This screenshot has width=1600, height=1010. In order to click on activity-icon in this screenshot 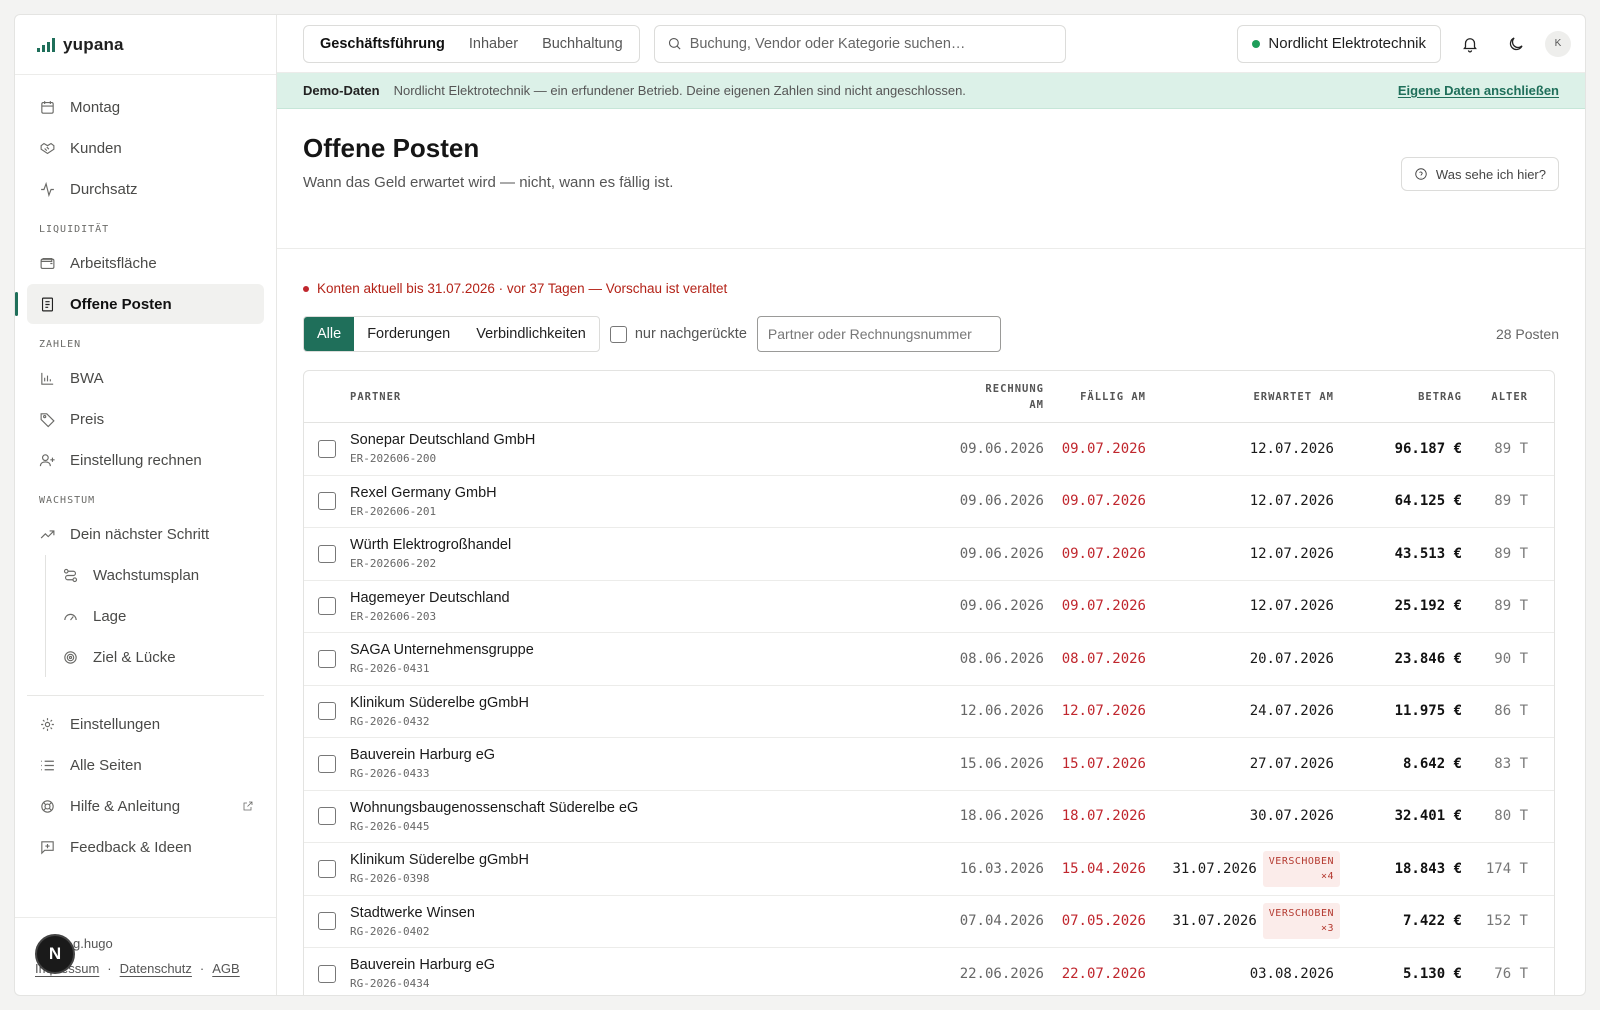, I will do `click(47, 189)`.